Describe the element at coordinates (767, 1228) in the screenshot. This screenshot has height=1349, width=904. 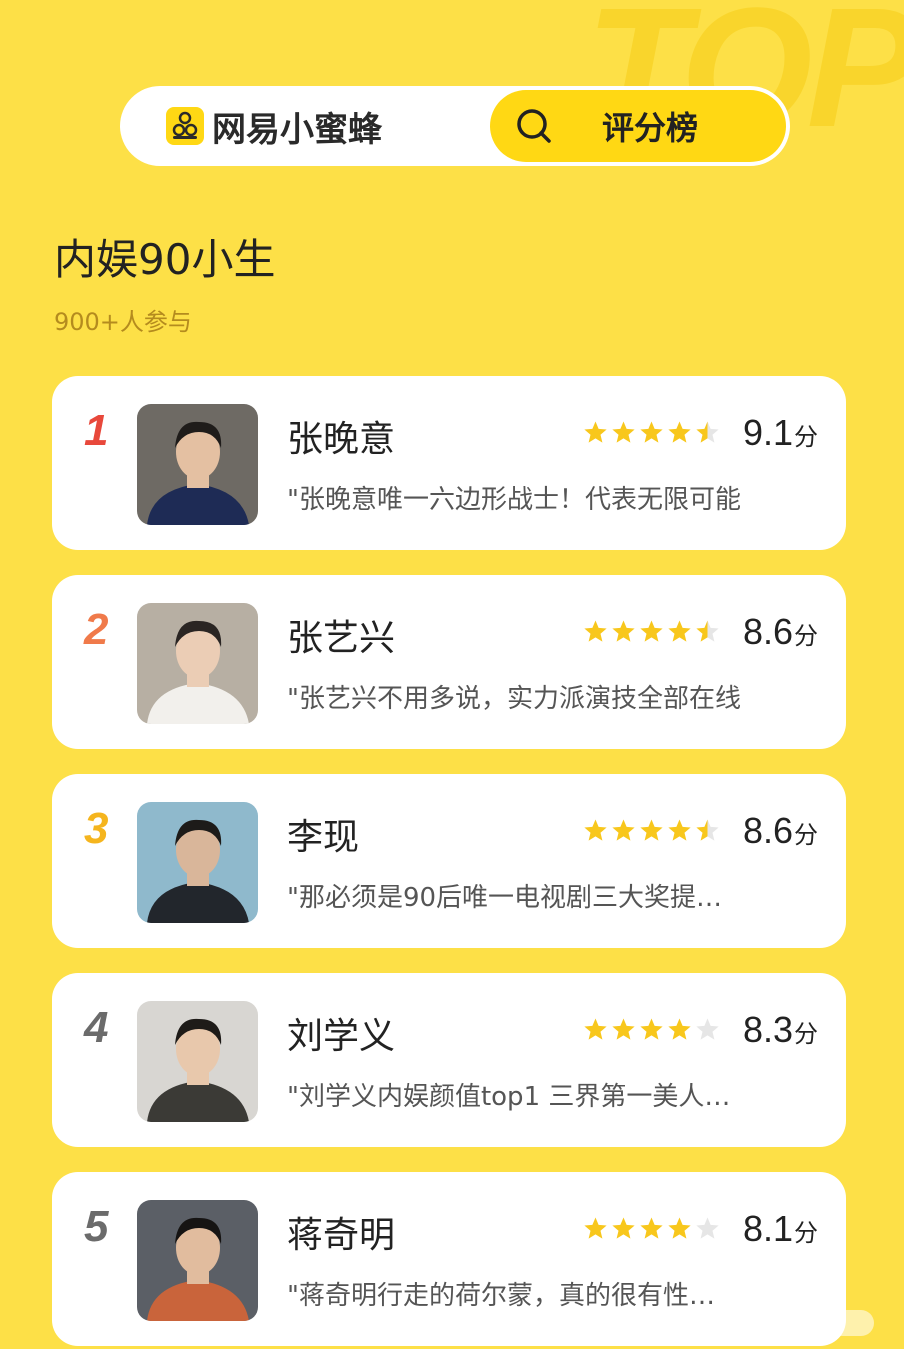
I see `score-value: 8.1` at that location.